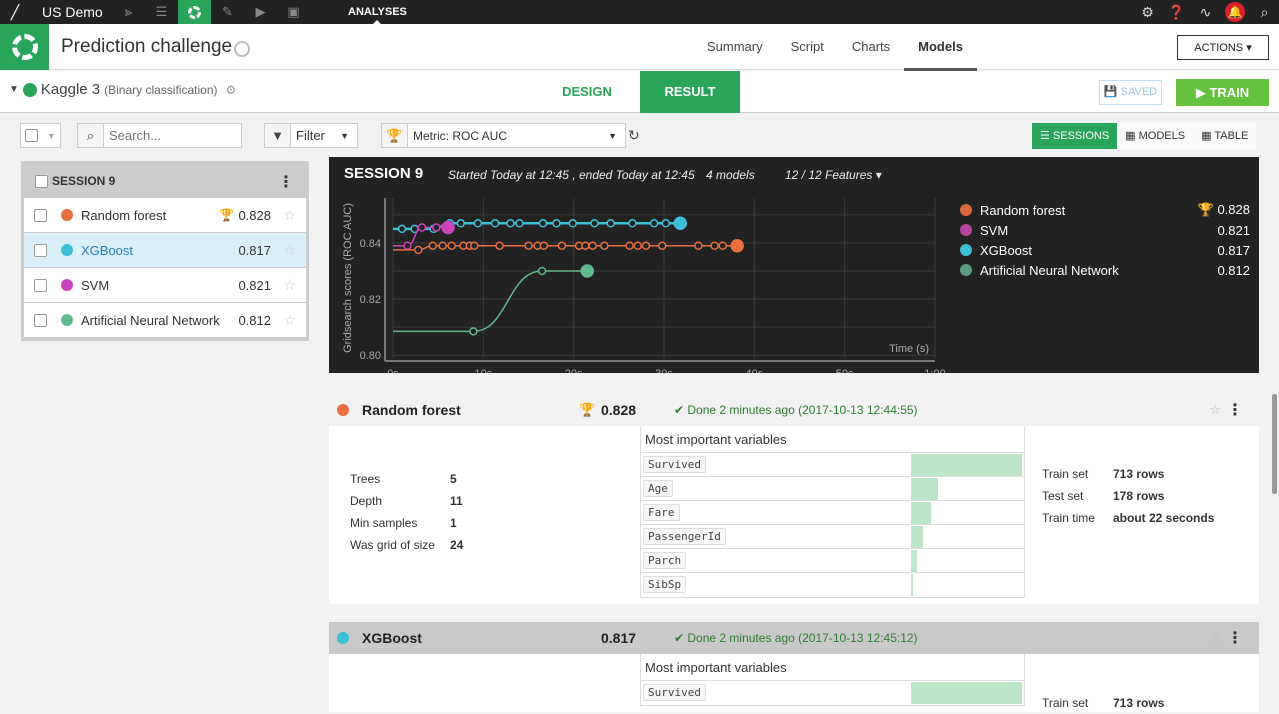  Describe the element at coordinates (1105, 270) in the screenshot. I see `legend-item: Artificial Neural Network 0.812` at that location.